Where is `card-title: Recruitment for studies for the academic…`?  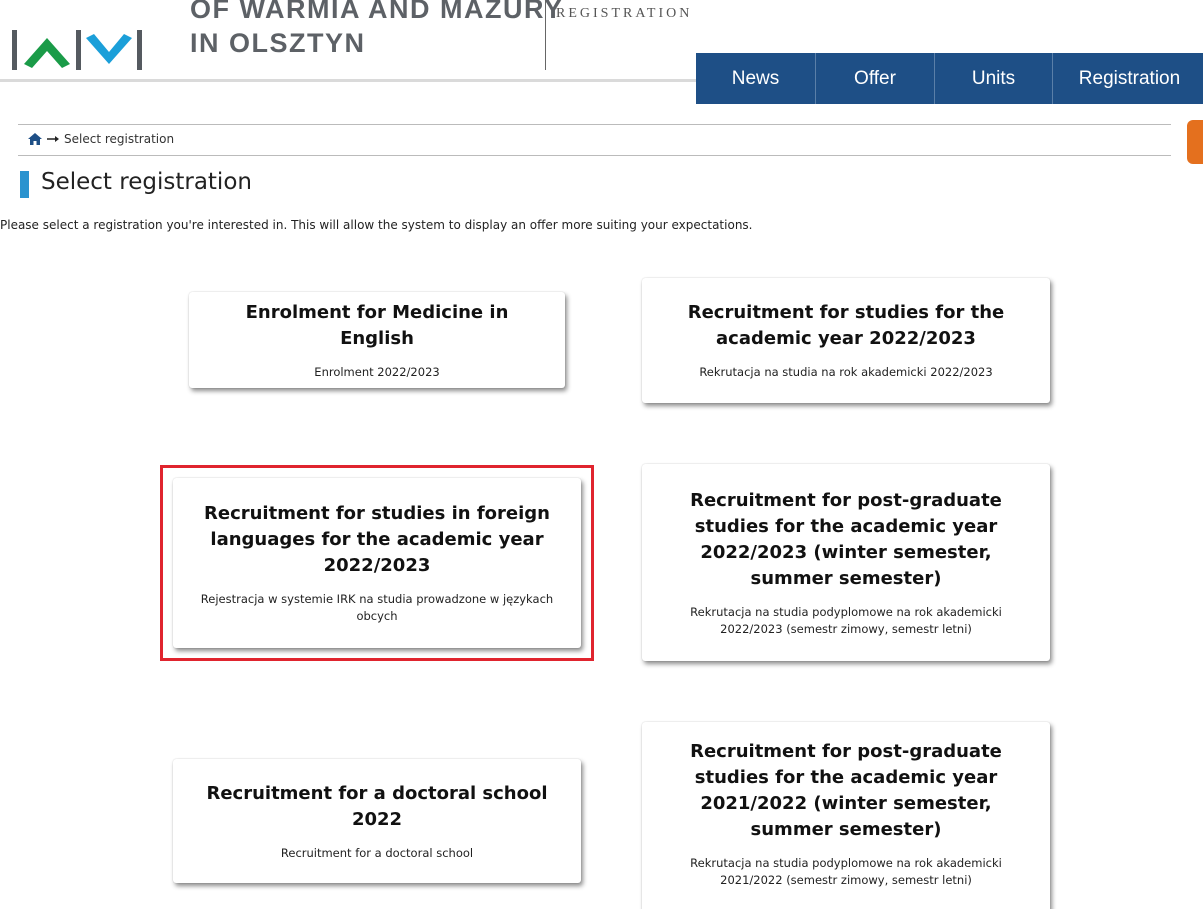
card-title: Recruitment for studies for the academic… is located at coordinates (846, 325).